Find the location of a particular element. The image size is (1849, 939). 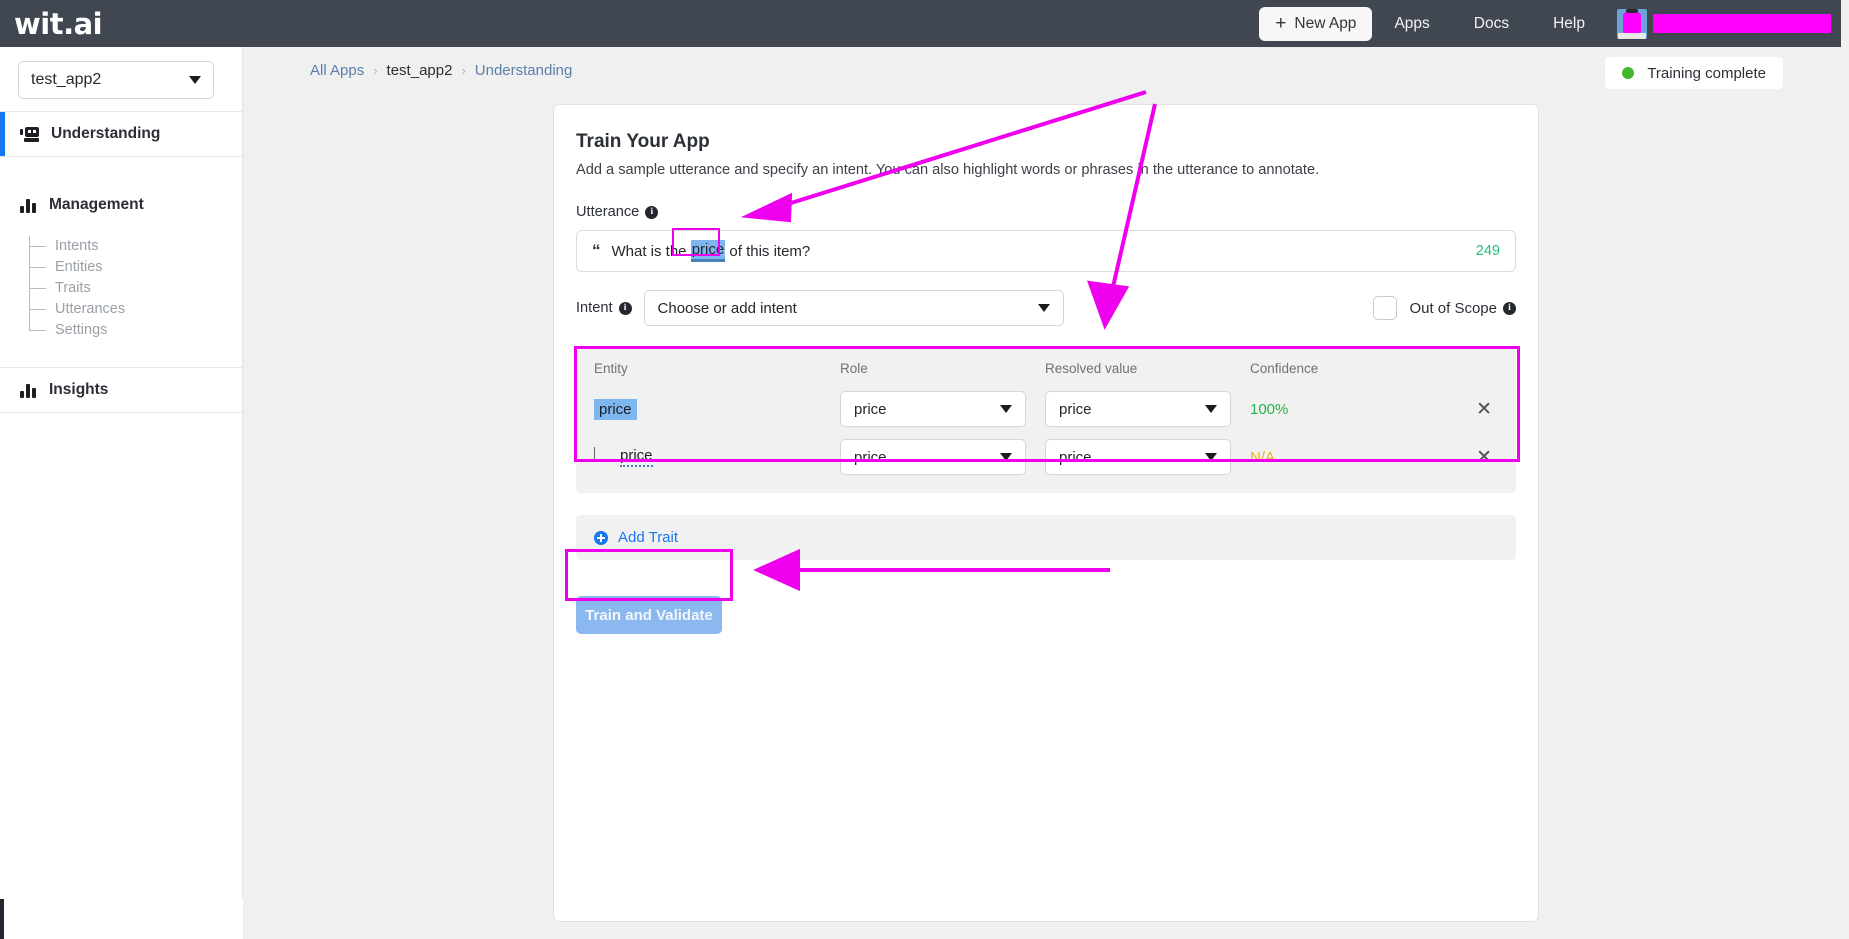

top-navigation-bar: wit.ai + New App Apps Docs Help is located at coordinates (924, 23).